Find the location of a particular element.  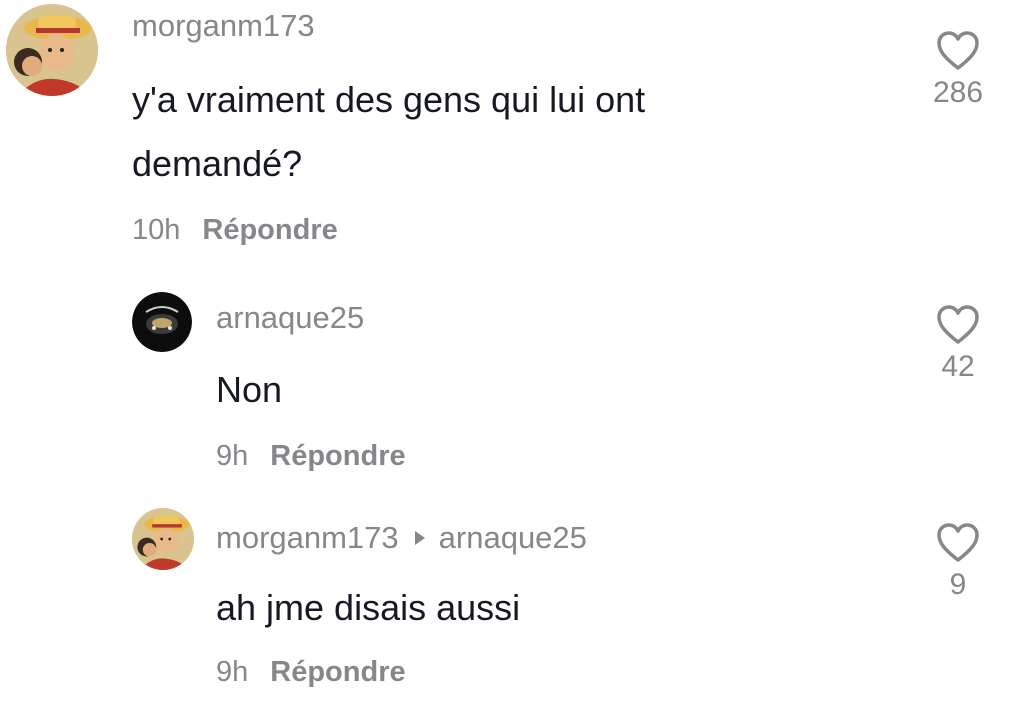

comment-text: Non is located at coordinates (249, 389).